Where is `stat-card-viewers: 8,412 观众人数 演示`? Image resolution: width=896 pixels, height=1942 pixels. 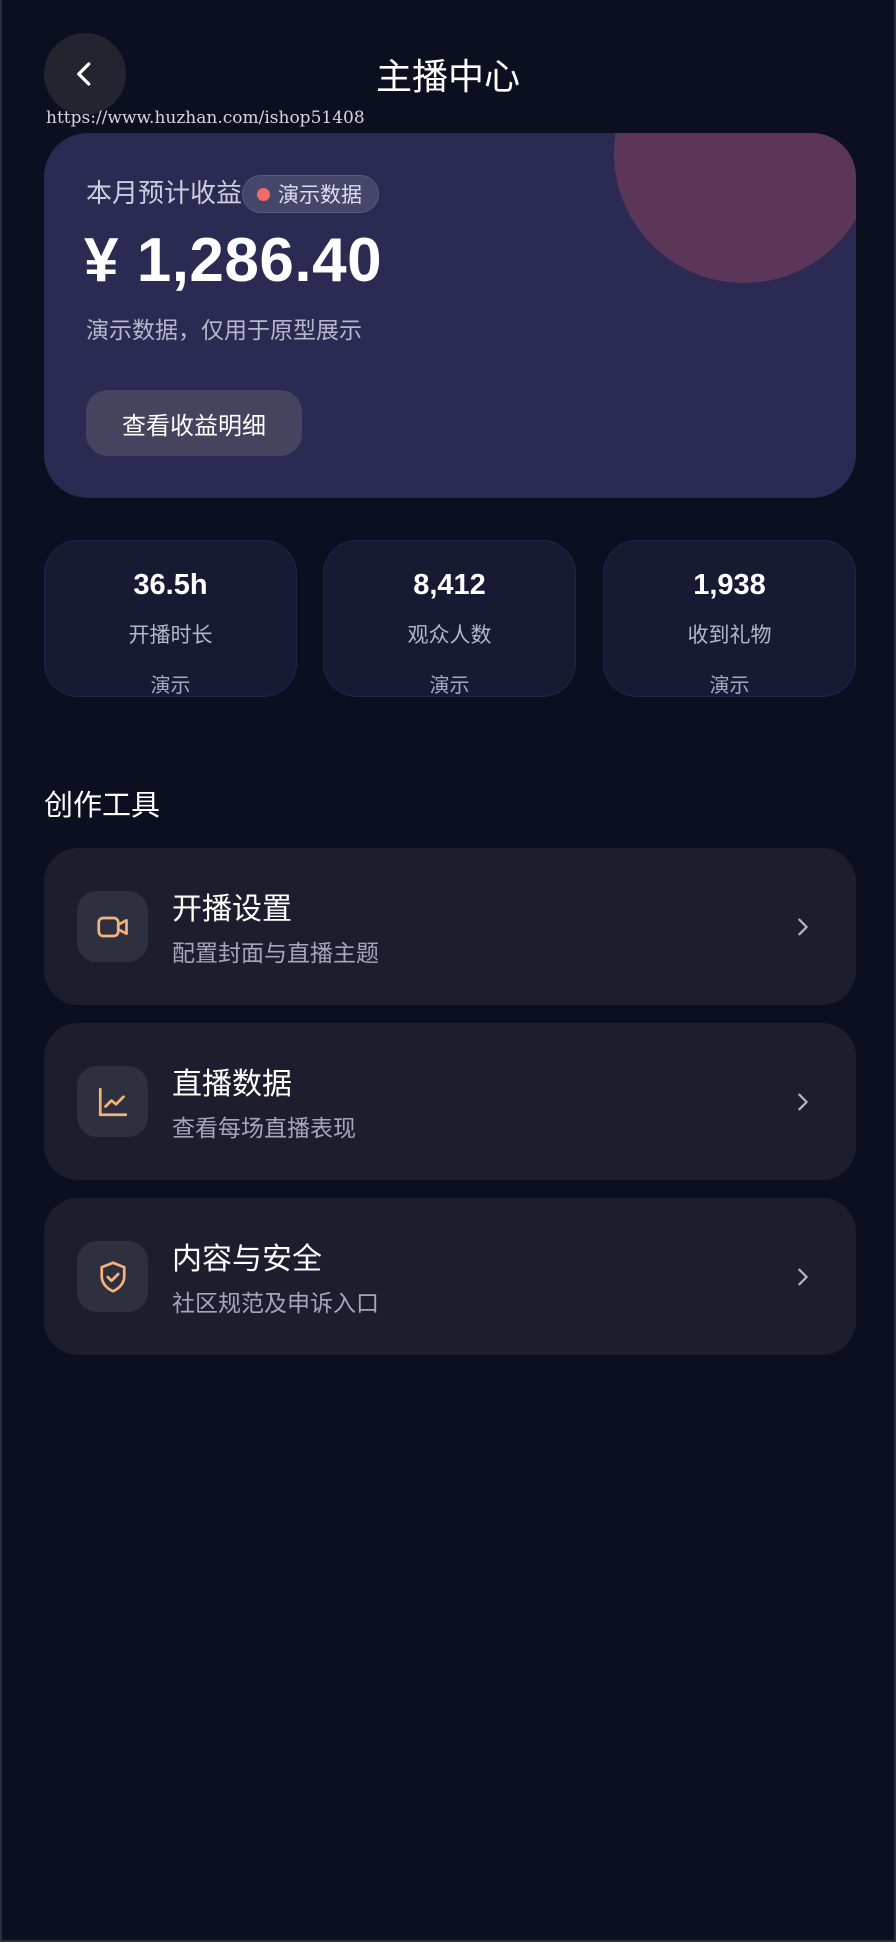
stat-card-viewers: 8,412 观众人数 演示 is located at coordinates (449, 618).